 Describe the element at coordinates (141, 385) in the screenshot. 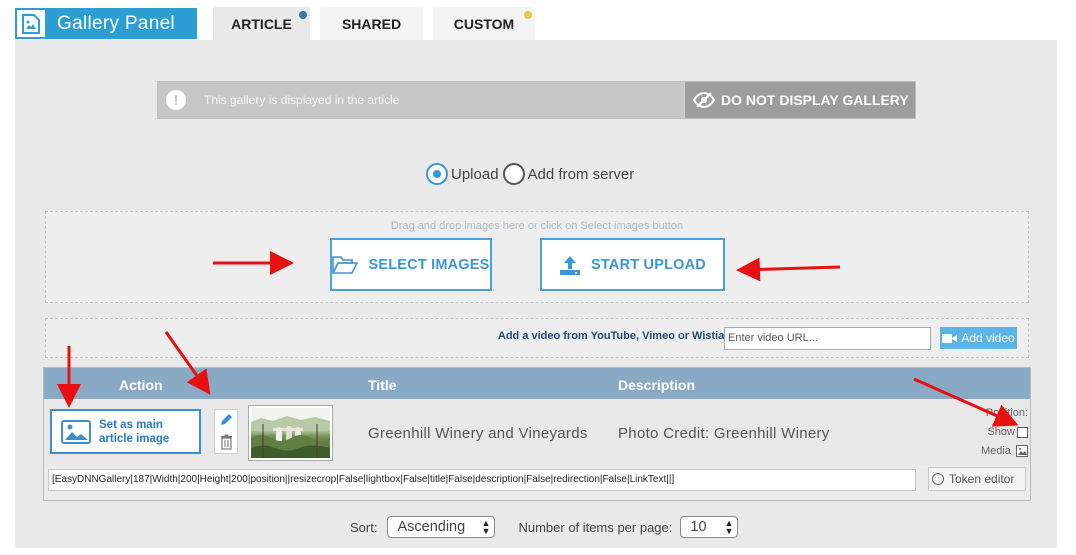

I see `column-action: Action` at that location.